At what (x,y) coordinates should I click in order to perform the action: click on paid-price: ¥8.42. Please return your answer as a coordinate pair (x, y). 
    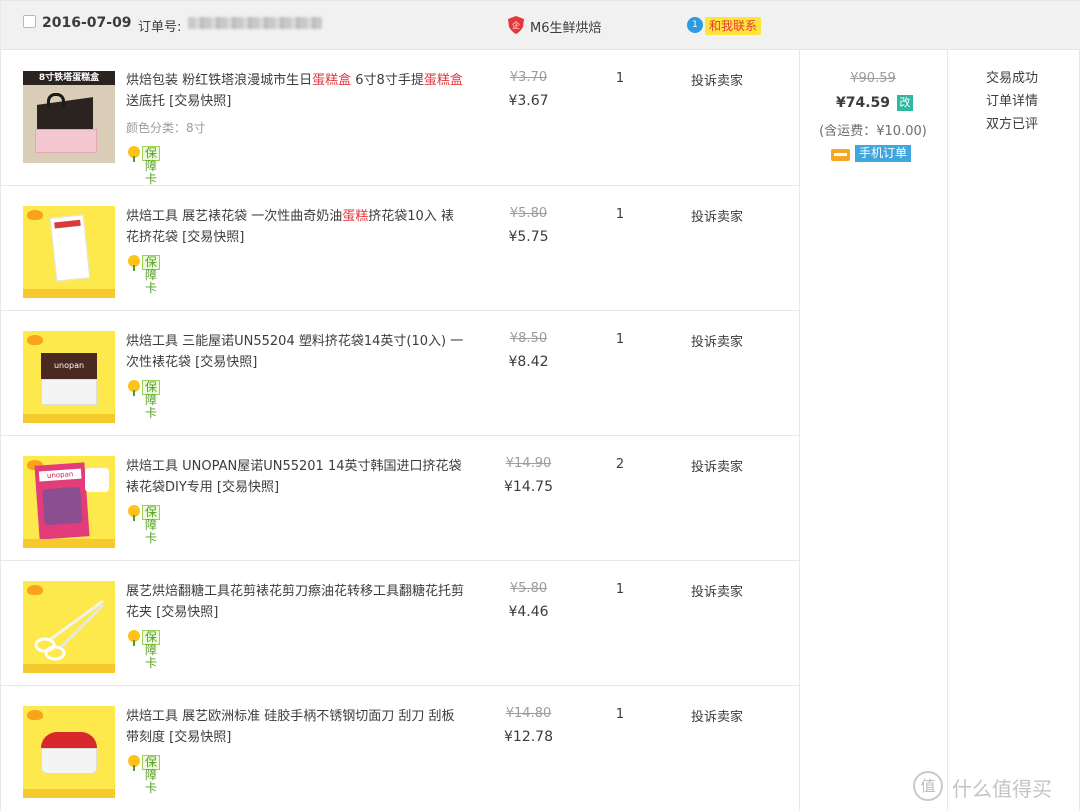
    Looking at the image, I should click on (528, 362).